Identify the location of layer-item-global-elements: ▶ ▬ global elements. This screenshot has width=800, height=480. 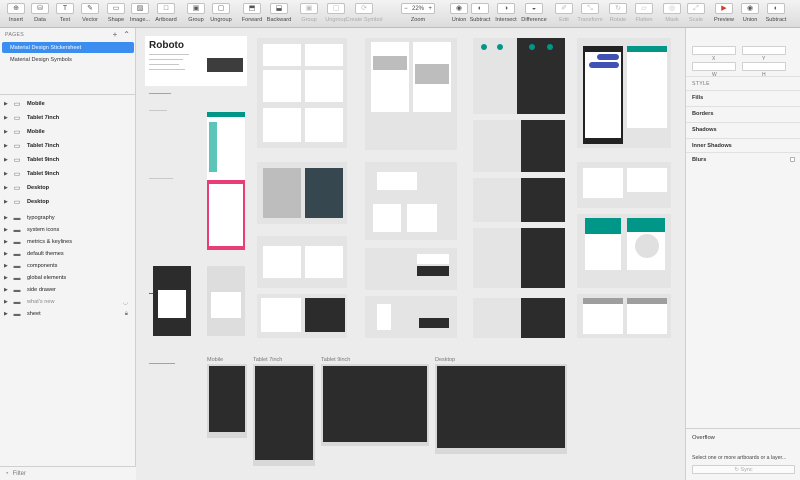
(68, 278).